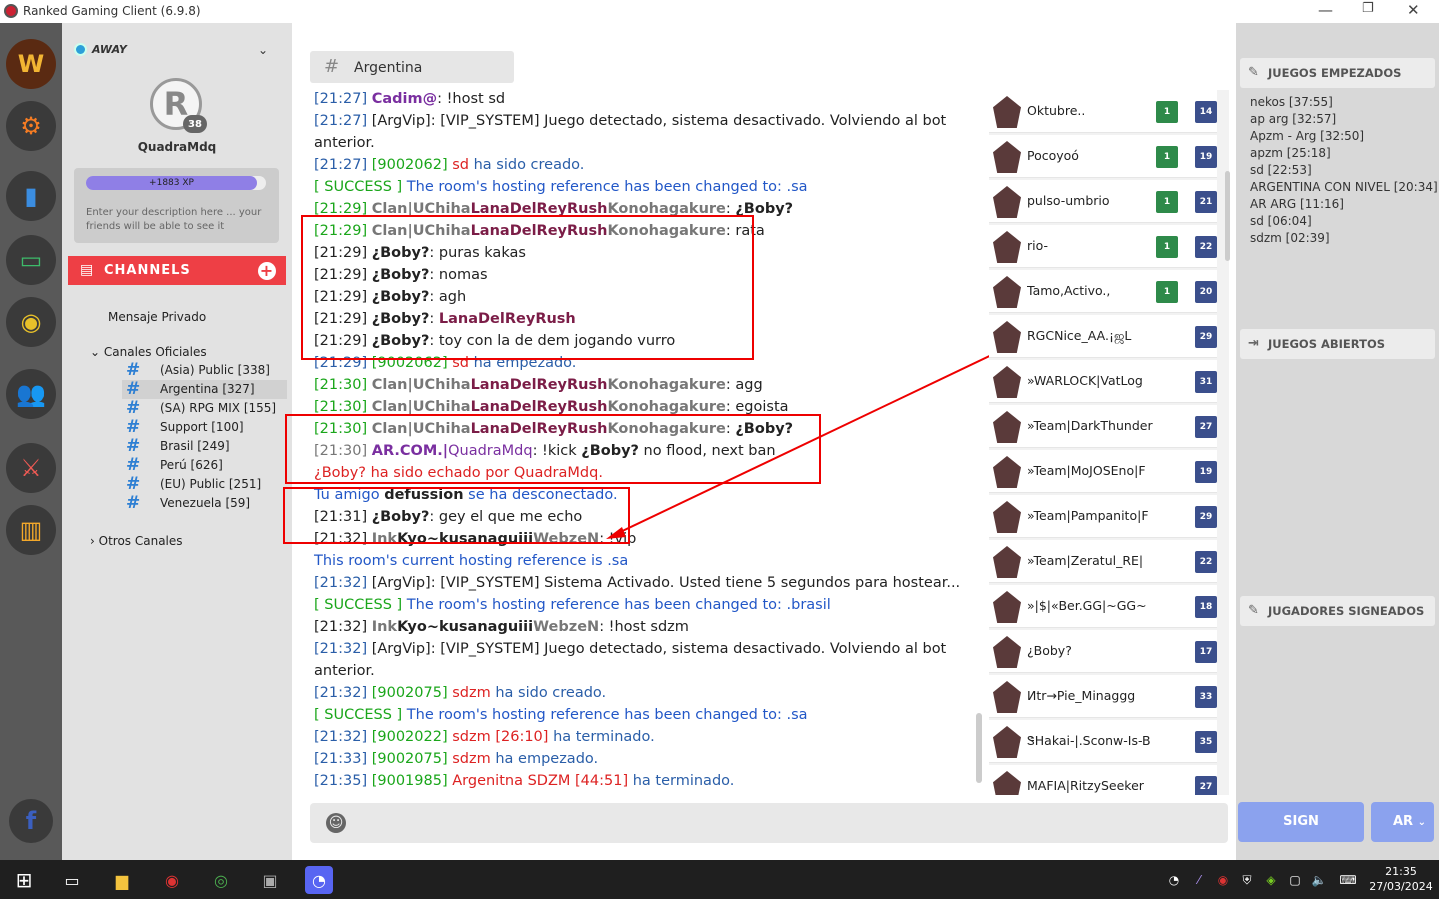 This screenshot has width=1439, height=899. What do you see at coordinates (1337, 344) in the screenshot?
I see `open-games-header: ⇥ JUEGOS ABIERTOS` at bounding box center [1337, 344].